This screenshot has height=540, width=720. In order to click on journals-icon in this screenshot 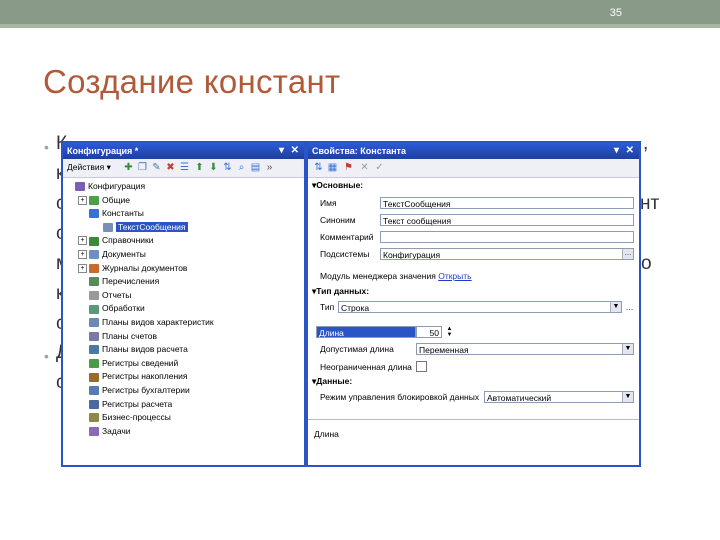, I will do `click(94, 268)`.